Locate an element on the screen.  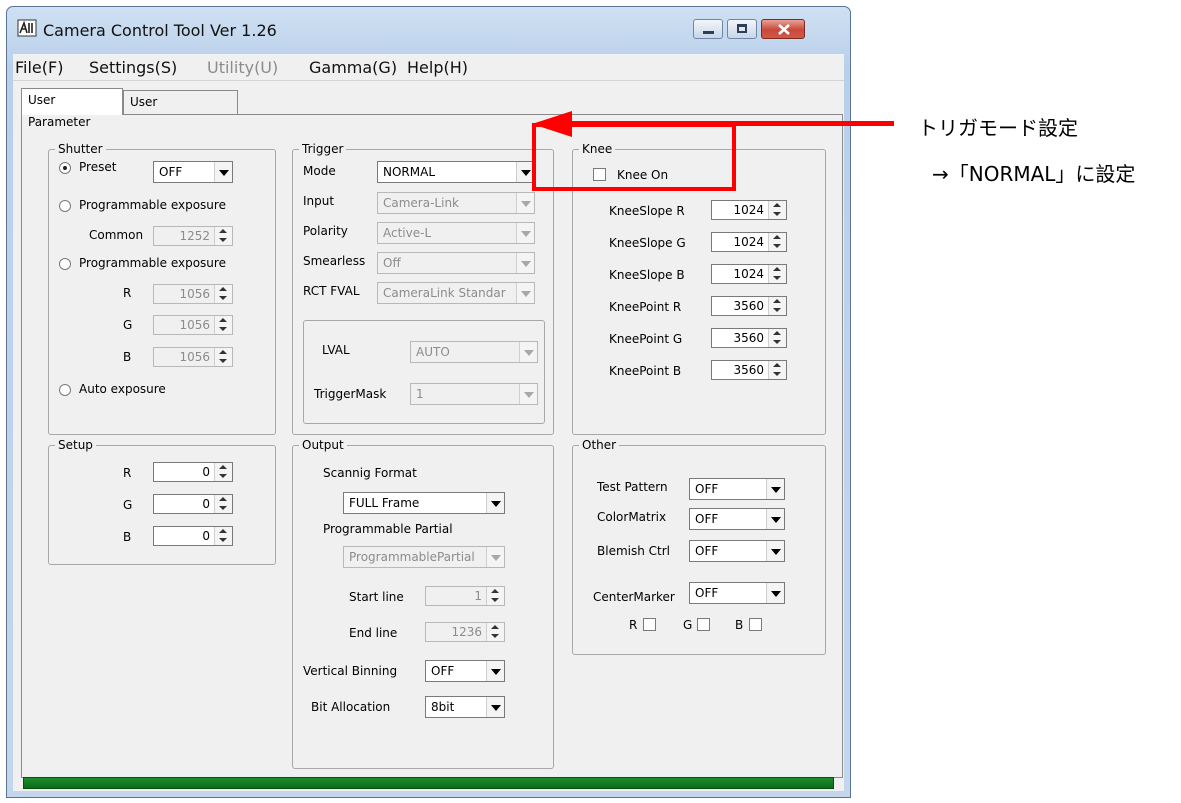
preset-radio is located at coordinates (65, 168).